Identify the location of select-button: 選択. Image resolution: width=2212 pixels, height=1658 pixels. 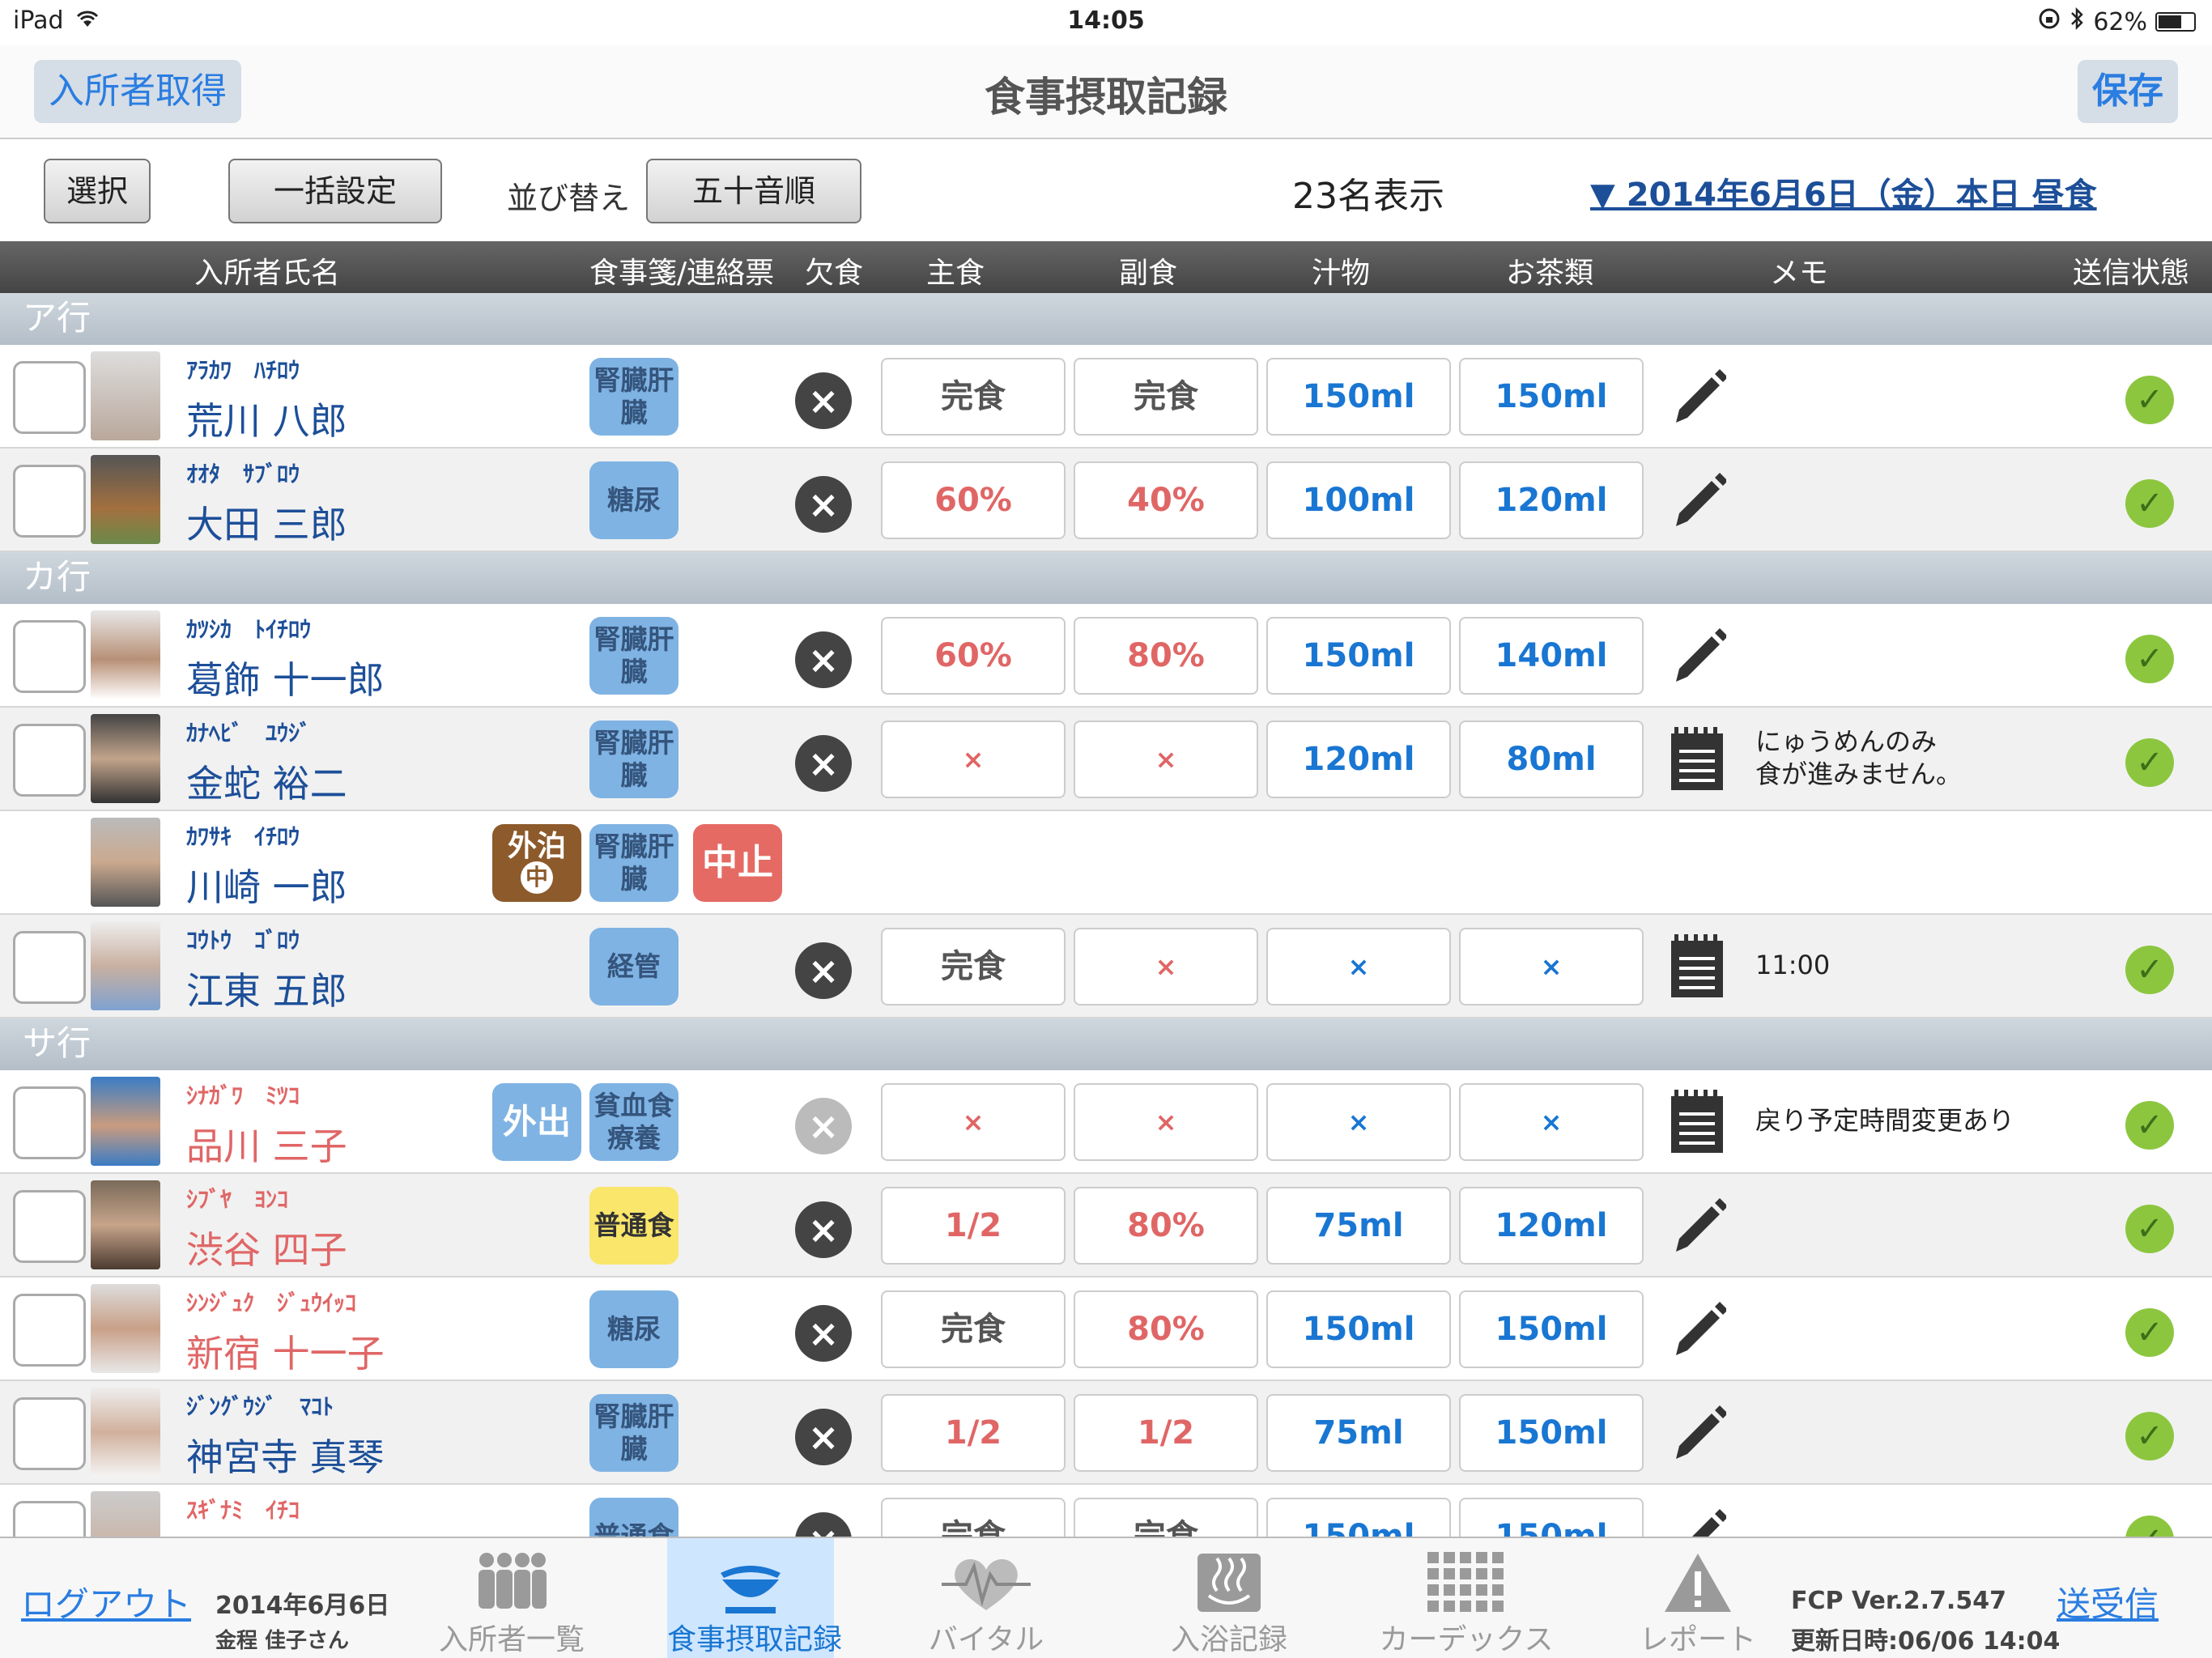
(98, 191).